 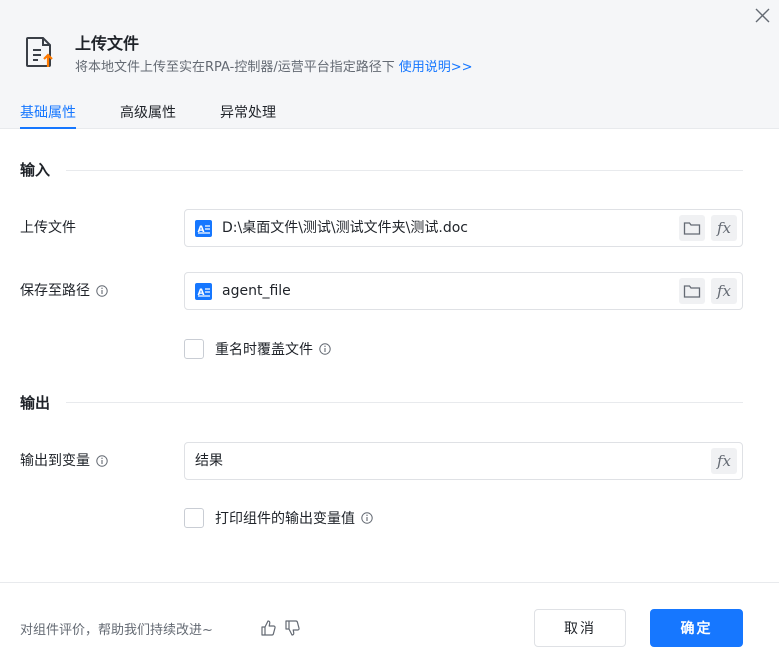 What do you see at coordinates (762, 16) in the screenshot?
I see `close-icon` at bounding box center [762, 16].